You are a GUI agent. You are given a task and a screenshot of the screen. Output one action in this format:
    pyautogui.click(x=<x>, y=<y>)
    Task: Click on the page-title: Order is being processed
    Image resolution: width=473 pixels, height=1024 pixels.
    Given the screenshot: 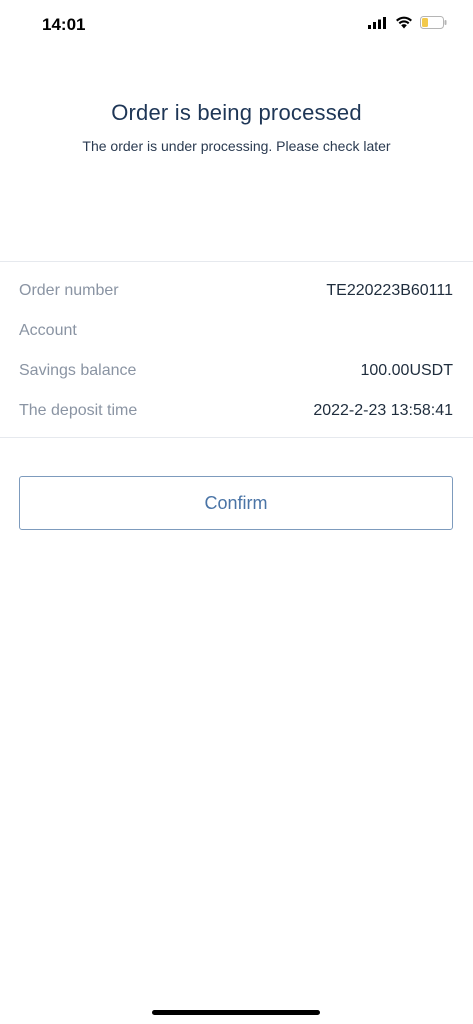 What is the action you would take?
    pyautogui.click(x=236, y=112)
    